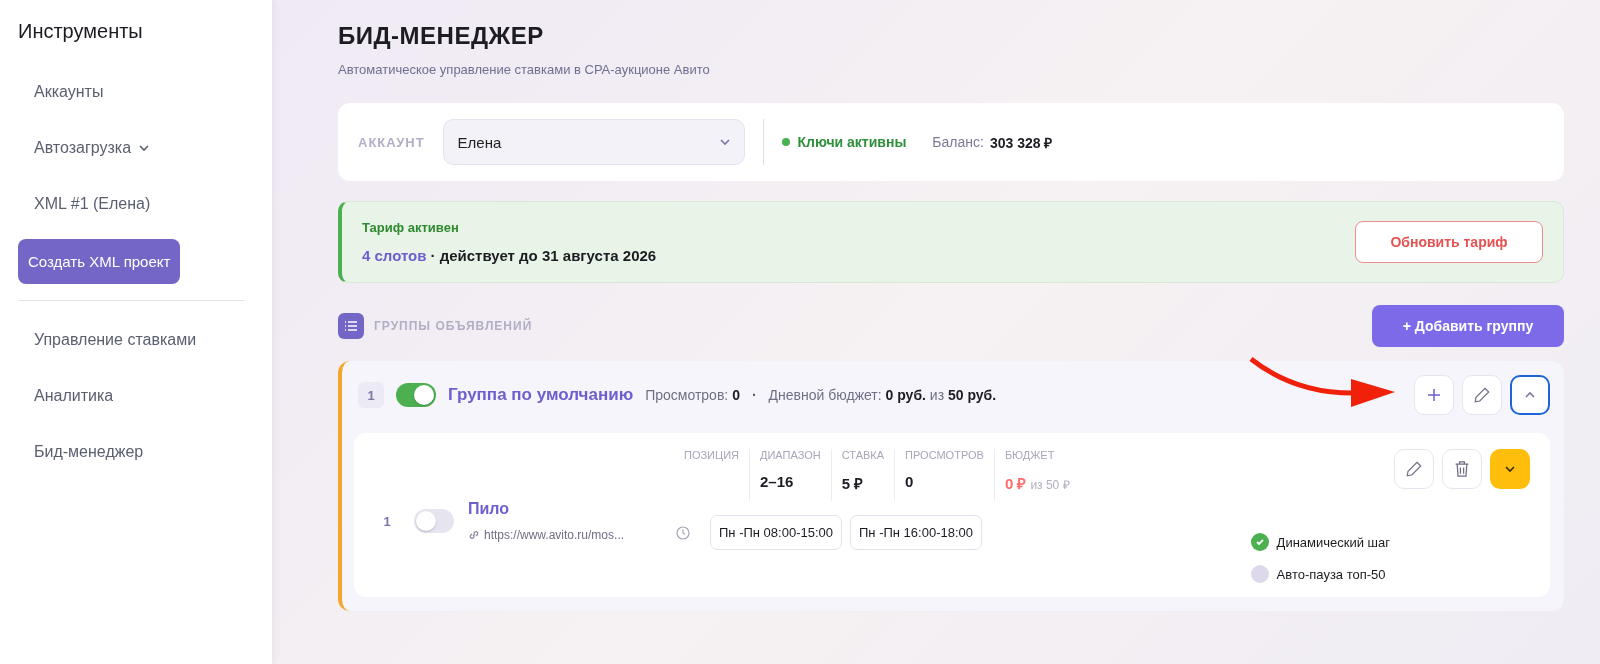 Image resolution: width=1600 pixels, height=664 pixels. Describe the element at coordinates (863, 455) in the screenshot. I see `metric-label: СТАВКА` at that location.